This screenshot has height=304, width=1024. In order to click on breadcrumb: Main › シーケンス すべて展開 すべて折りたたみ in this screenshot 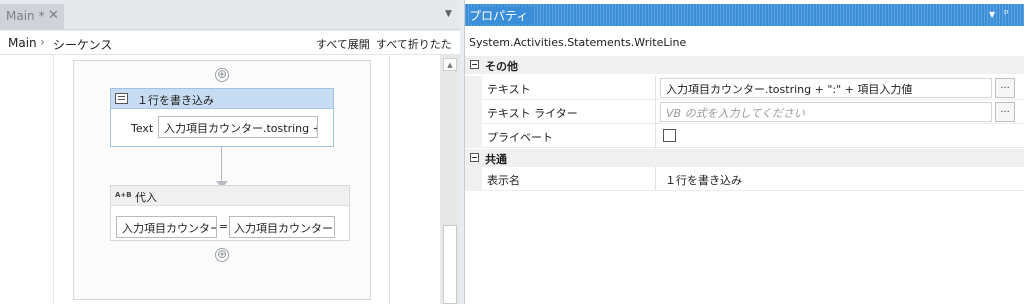, I will do `click(230, 49)`.